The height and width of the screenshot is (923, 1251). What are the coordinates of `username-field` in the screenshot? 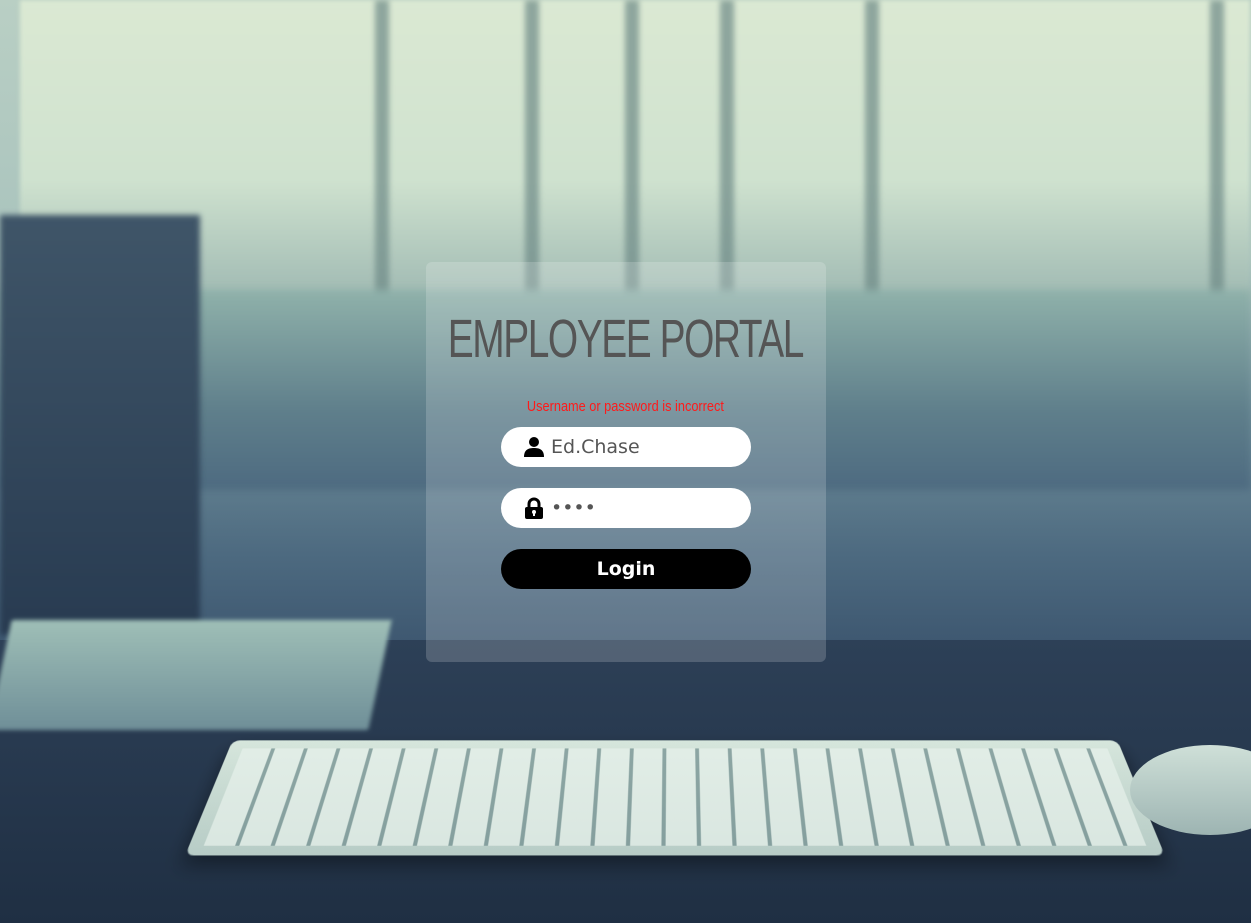 It's located at (626, 447).